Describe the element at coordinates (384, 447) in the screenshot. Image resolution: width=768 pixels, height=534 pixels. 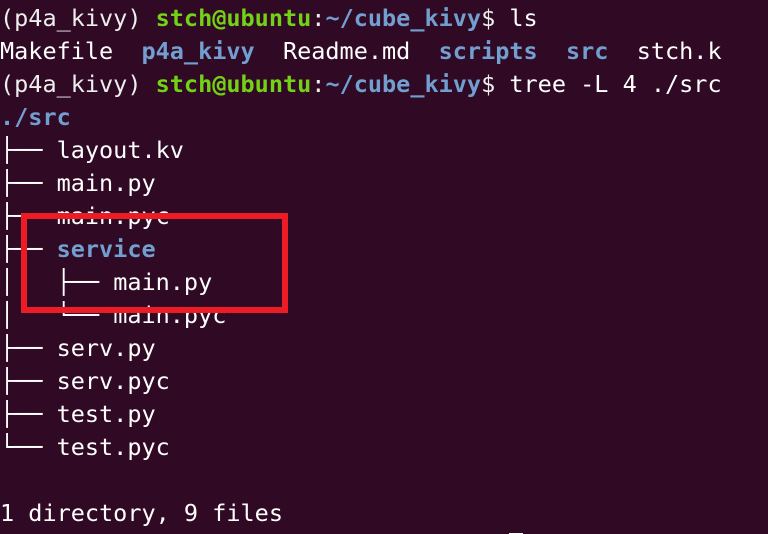
I see `tree-line-test-pyc: └── test.pyc` at that location.